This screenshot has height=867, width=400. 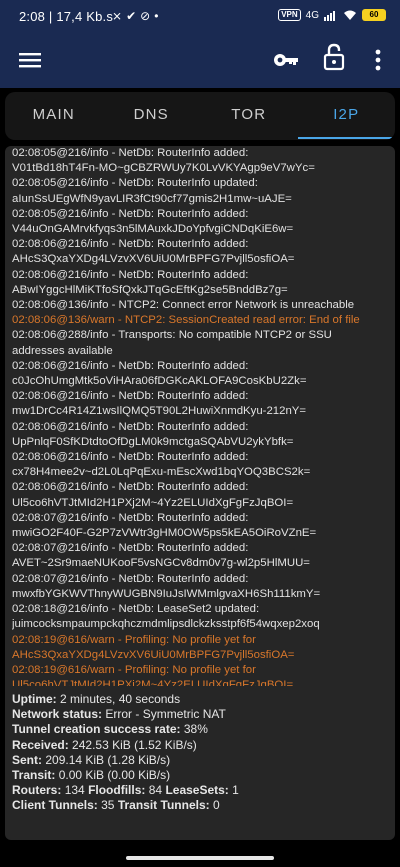 I want to click on stat-row: Client Tunnels: 35 Transit Tunnels: 0, so click(x=202, y=805).